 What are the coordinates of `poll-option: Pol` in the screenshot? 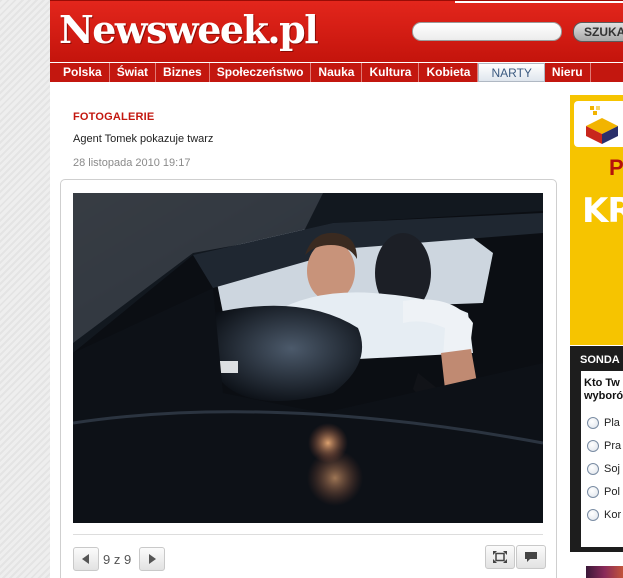 It's located at (603, 492).